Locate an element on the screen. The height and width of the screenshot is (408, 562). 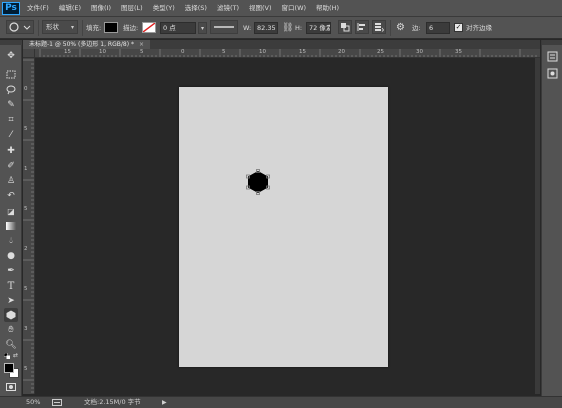
marquee-tool-button is located at coordinates (11, 74).